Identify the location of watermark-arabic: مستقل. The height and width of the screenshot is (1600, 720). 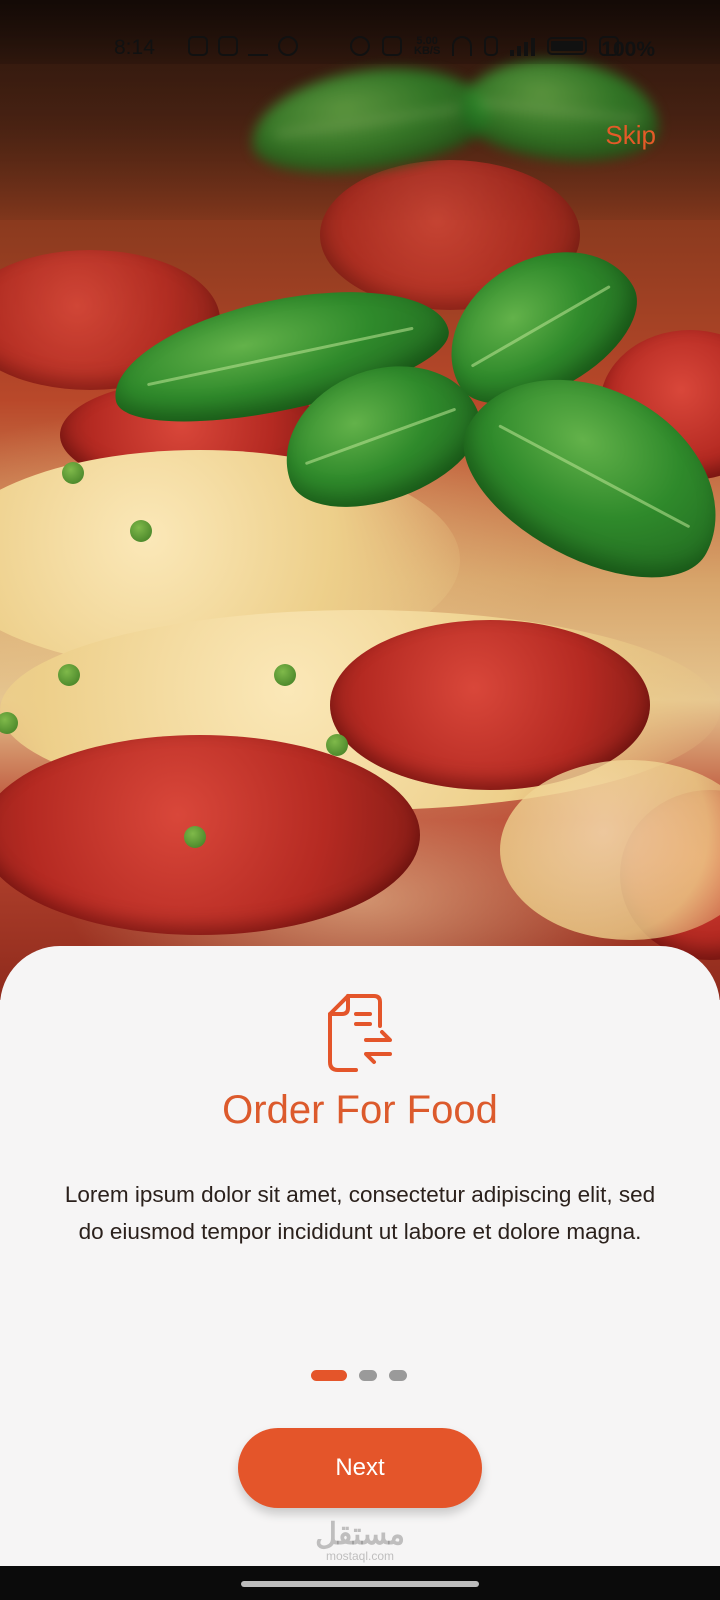
(360, 1534).